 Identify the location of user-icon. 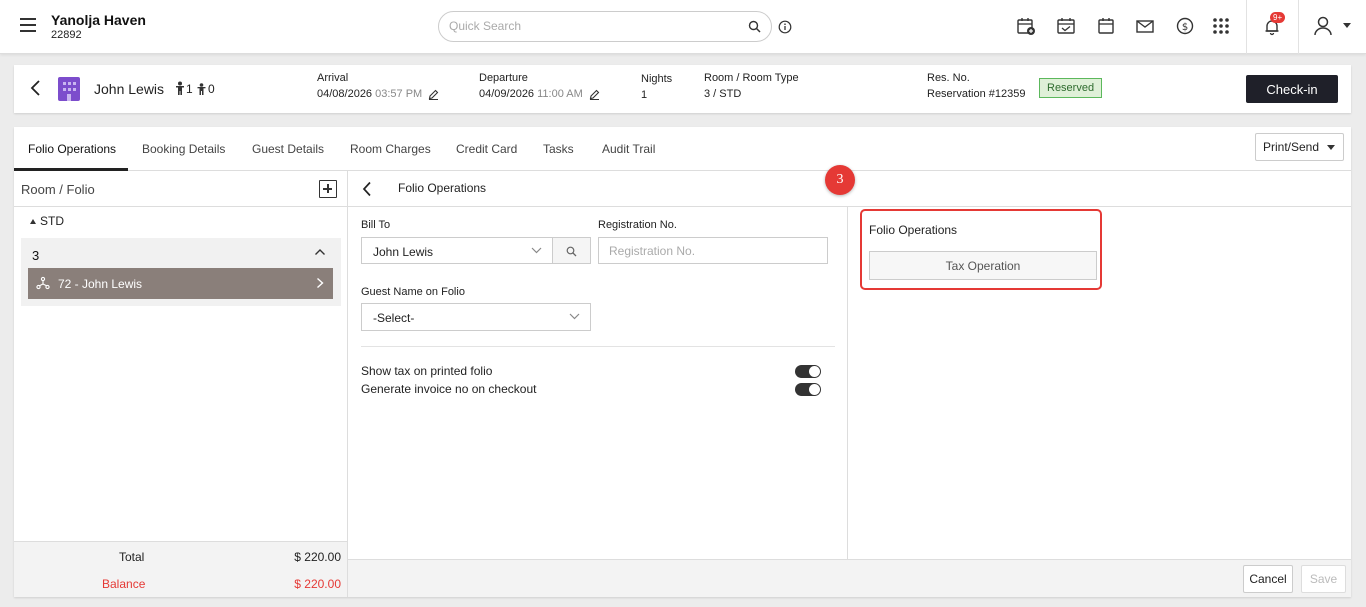
(1323, 26).